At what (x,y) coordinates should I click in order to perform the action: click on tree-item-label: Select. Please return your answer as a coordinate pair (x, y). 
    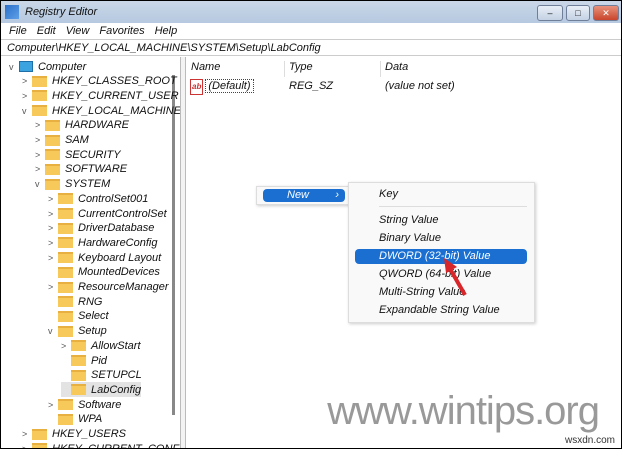
    Looking at the image, I should click on (93, 316).